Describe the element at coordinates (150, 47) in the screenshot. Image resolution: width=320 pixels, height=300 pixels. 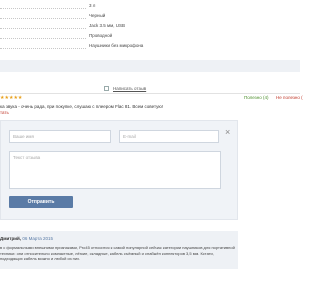
I see `spec-row: Наушники без микрофона` at that location.